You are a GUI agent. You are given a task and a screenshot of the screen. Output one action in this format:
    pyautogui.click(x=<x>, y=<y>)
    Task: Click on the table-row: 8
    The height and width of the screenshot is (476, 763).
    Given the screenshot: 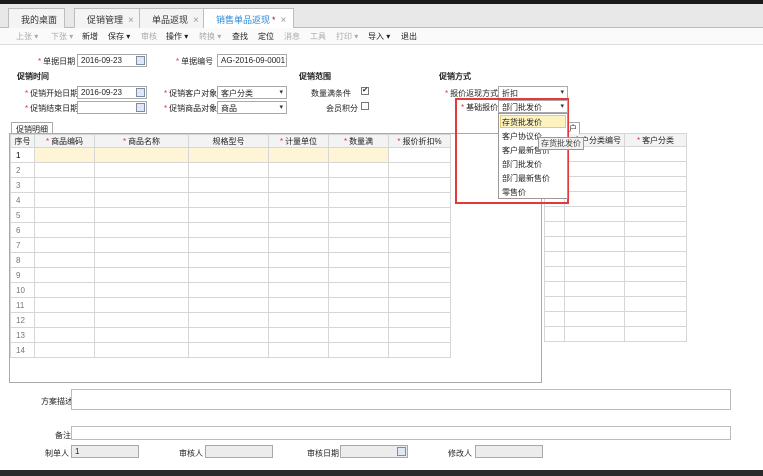 What is the action you would take?
    pyautogui.click(x=230, y=260)
    